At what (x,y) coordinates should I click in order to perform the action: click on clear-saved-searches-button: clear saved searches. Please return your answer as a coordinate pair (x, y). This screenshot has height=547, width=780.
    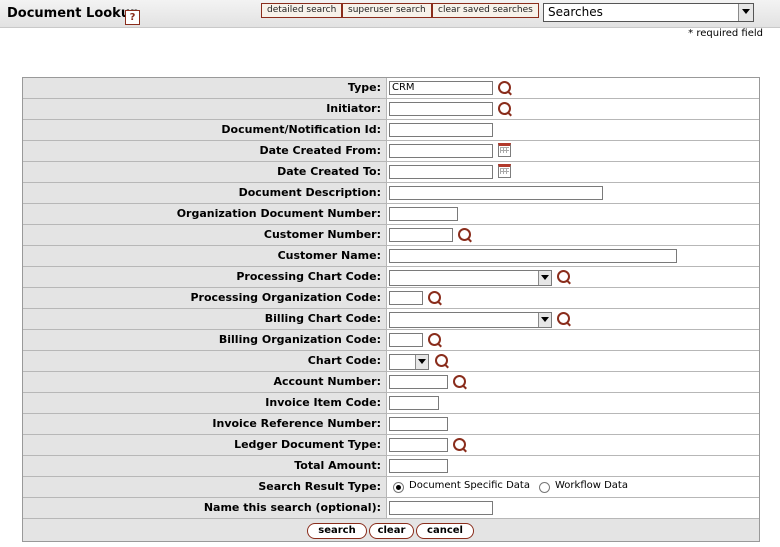
    Looking at the image, I should click on (485, 10).